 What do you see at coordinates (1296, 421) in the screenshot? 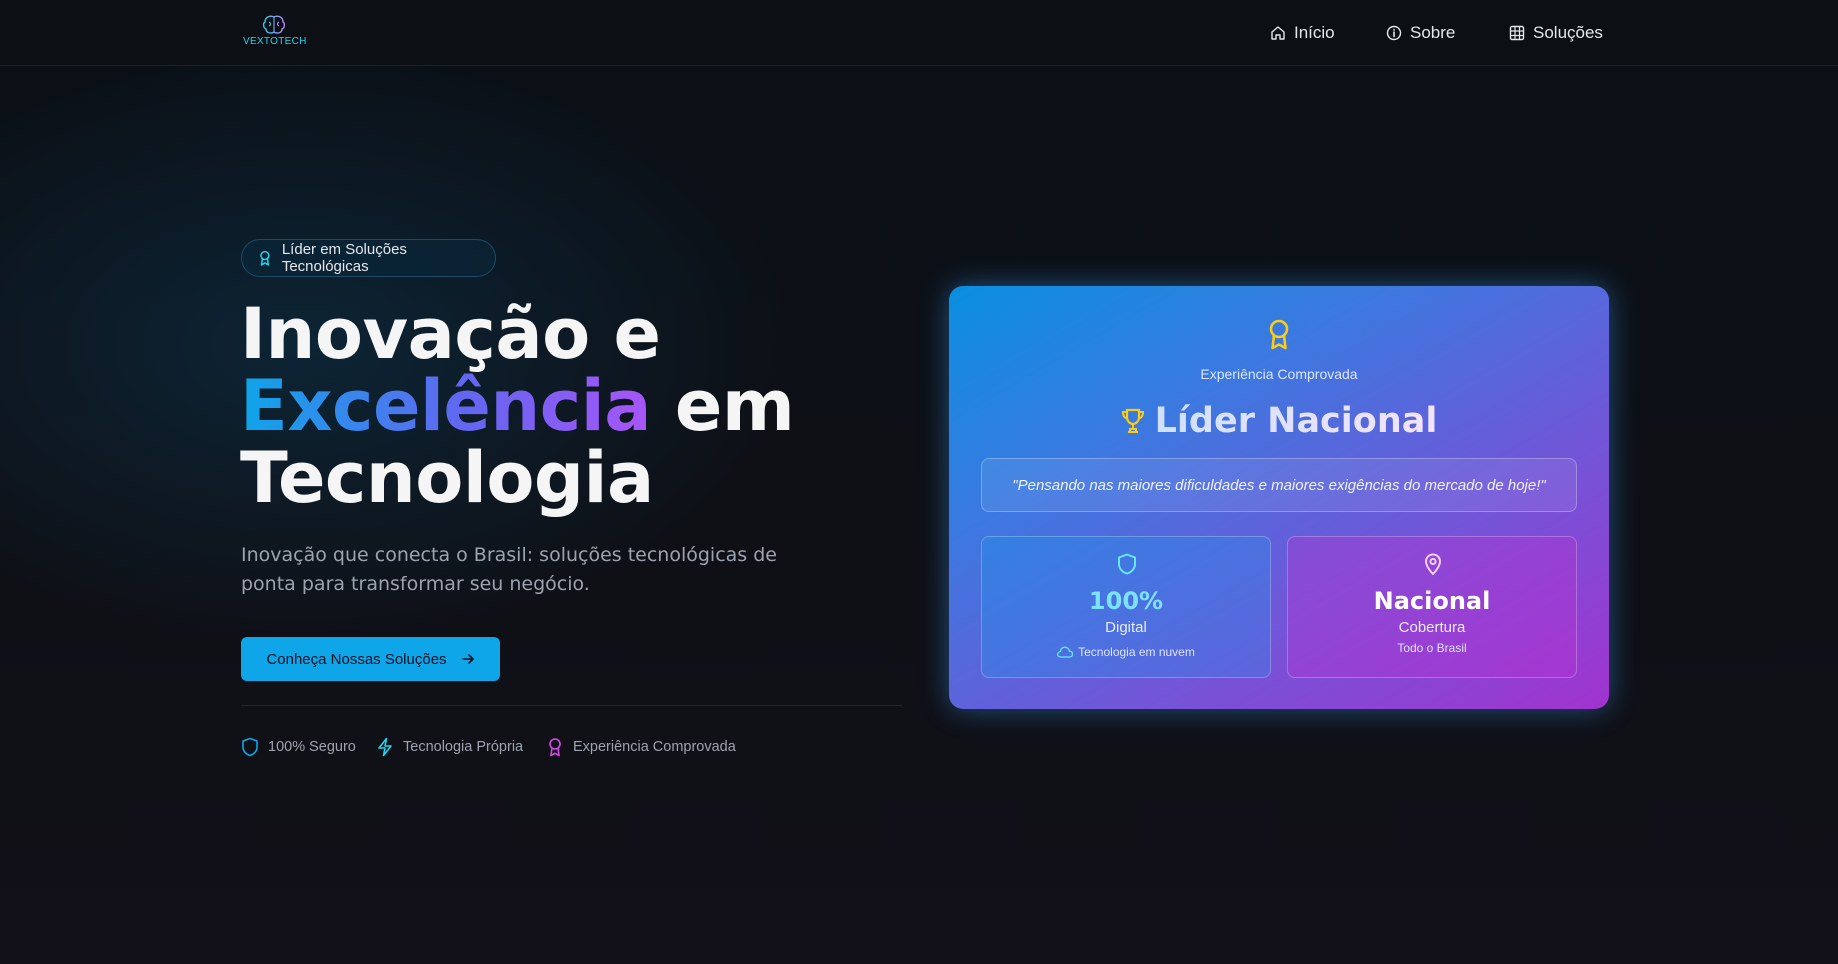
I see `card-title-text: Líder Nacional` at bounding box center [1296, 421].